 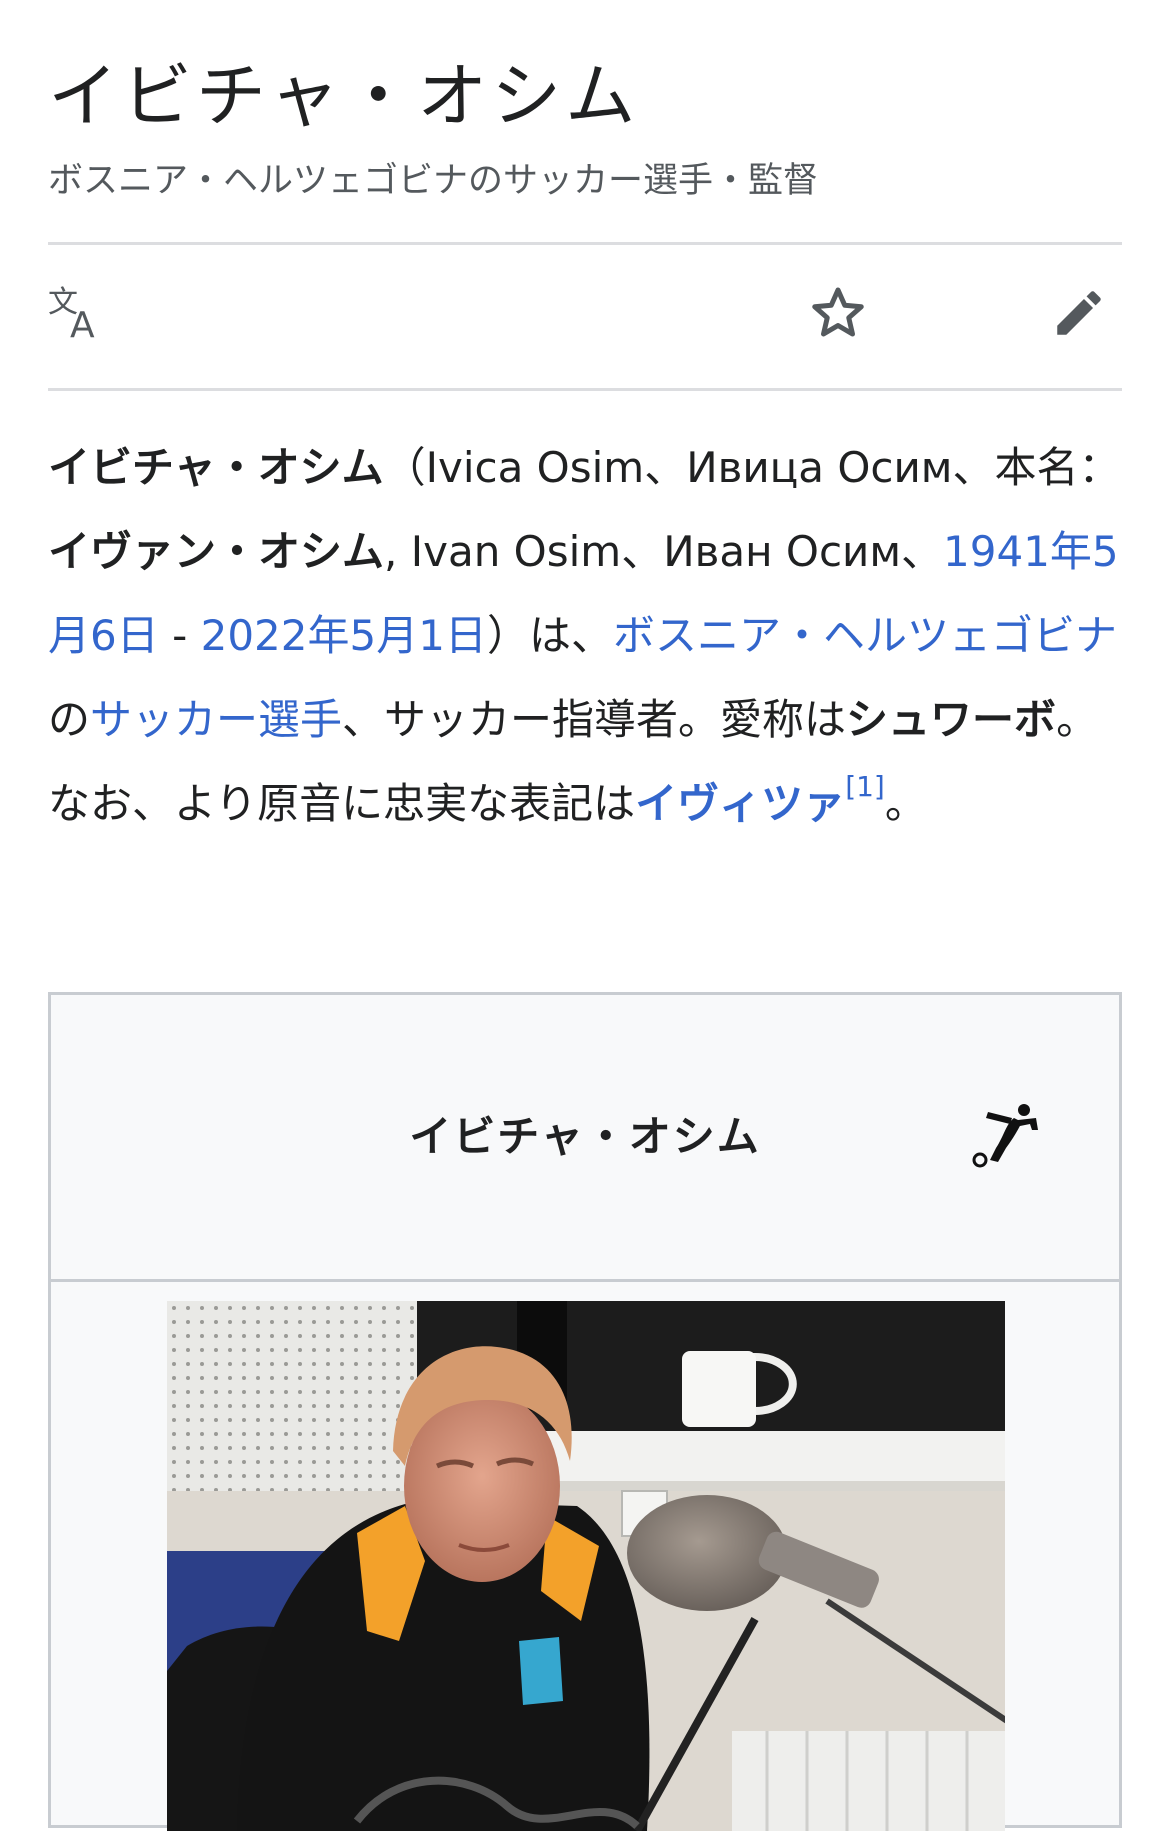 I want to click on country-link: ボスニア・ヘルツェゴビナ, so click(x=865, y=635).